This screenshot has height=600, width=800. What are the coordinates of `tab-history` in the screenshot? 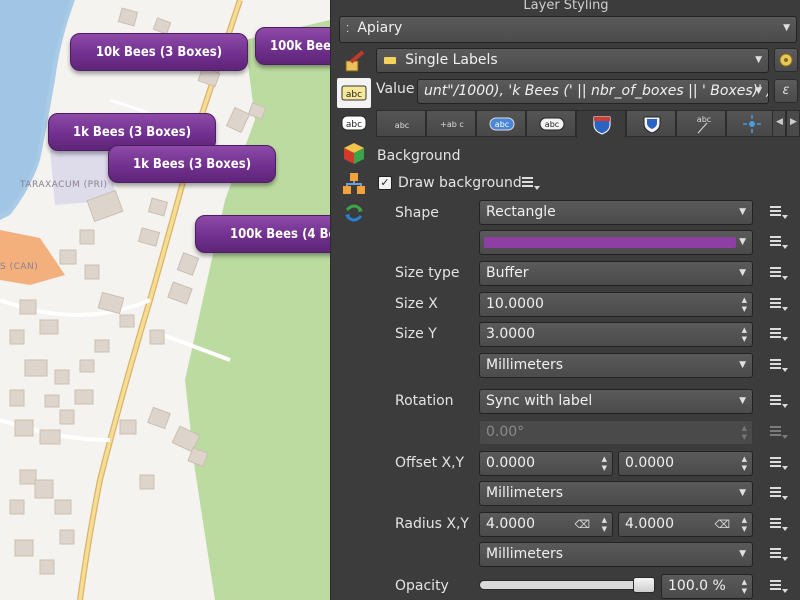 It's located at (354, 213).